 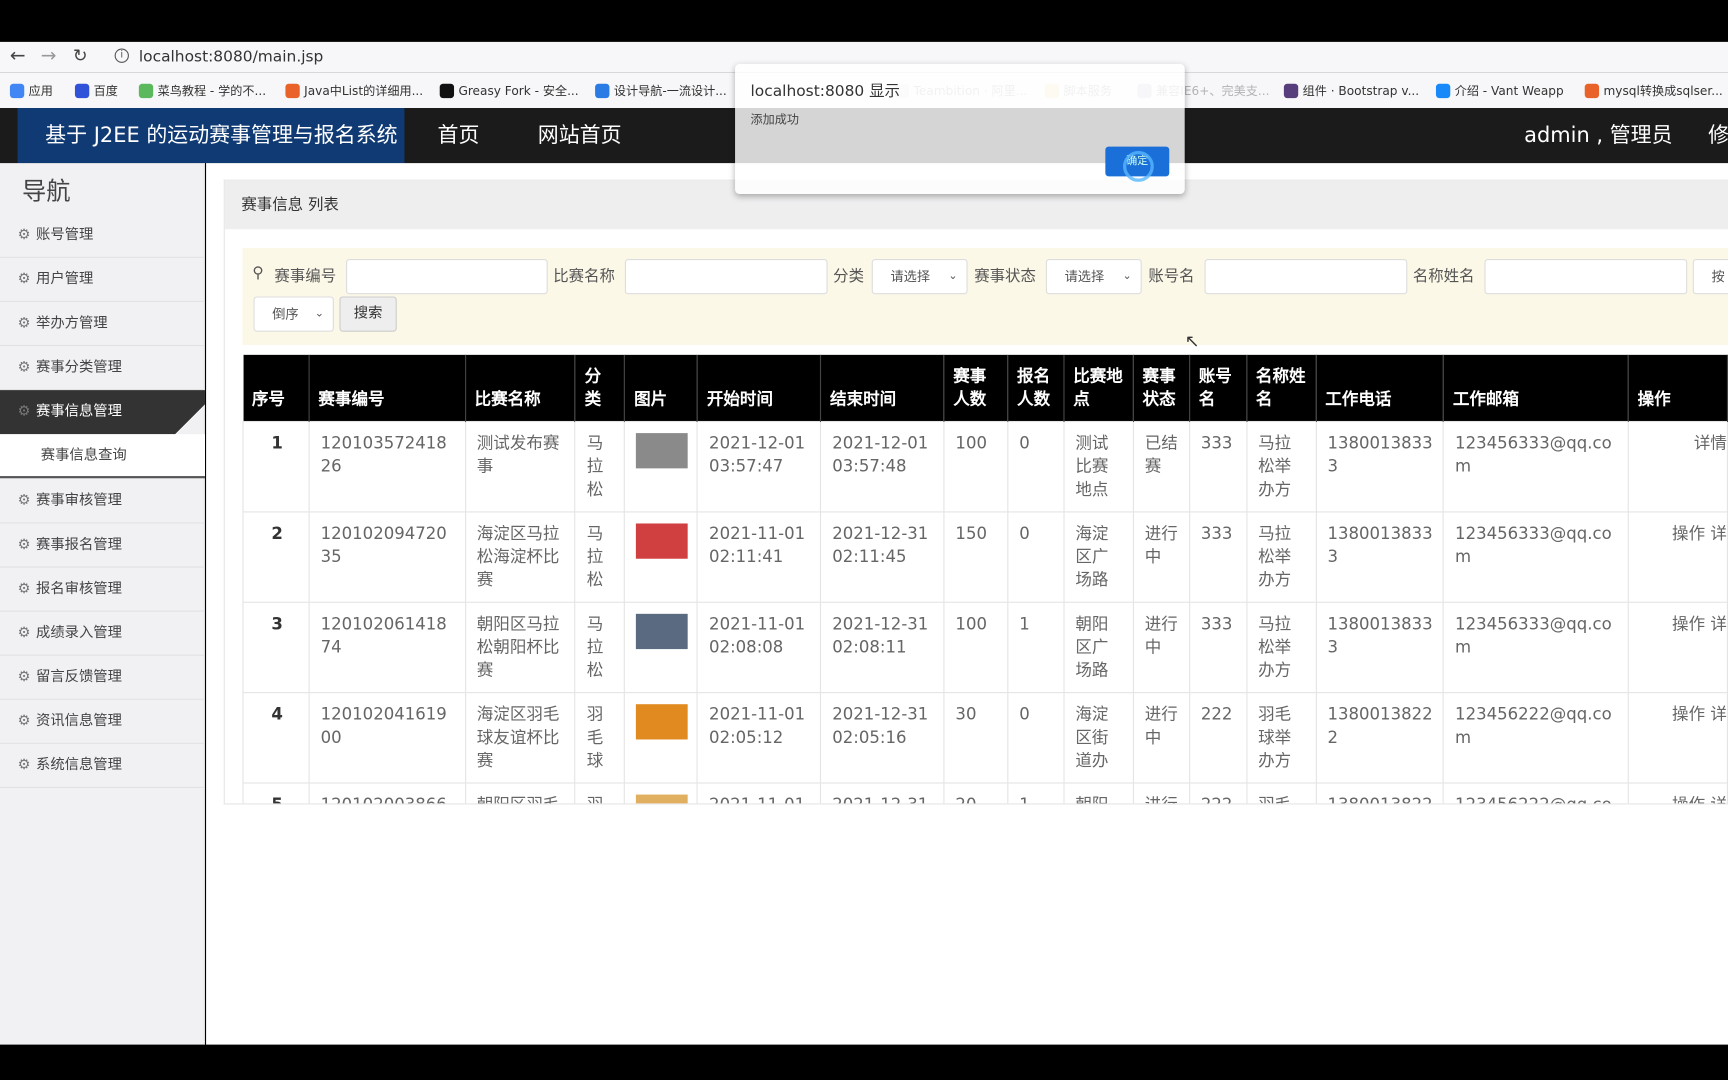 I want to click on nav-home: 首页, so click(x=459, y=135).